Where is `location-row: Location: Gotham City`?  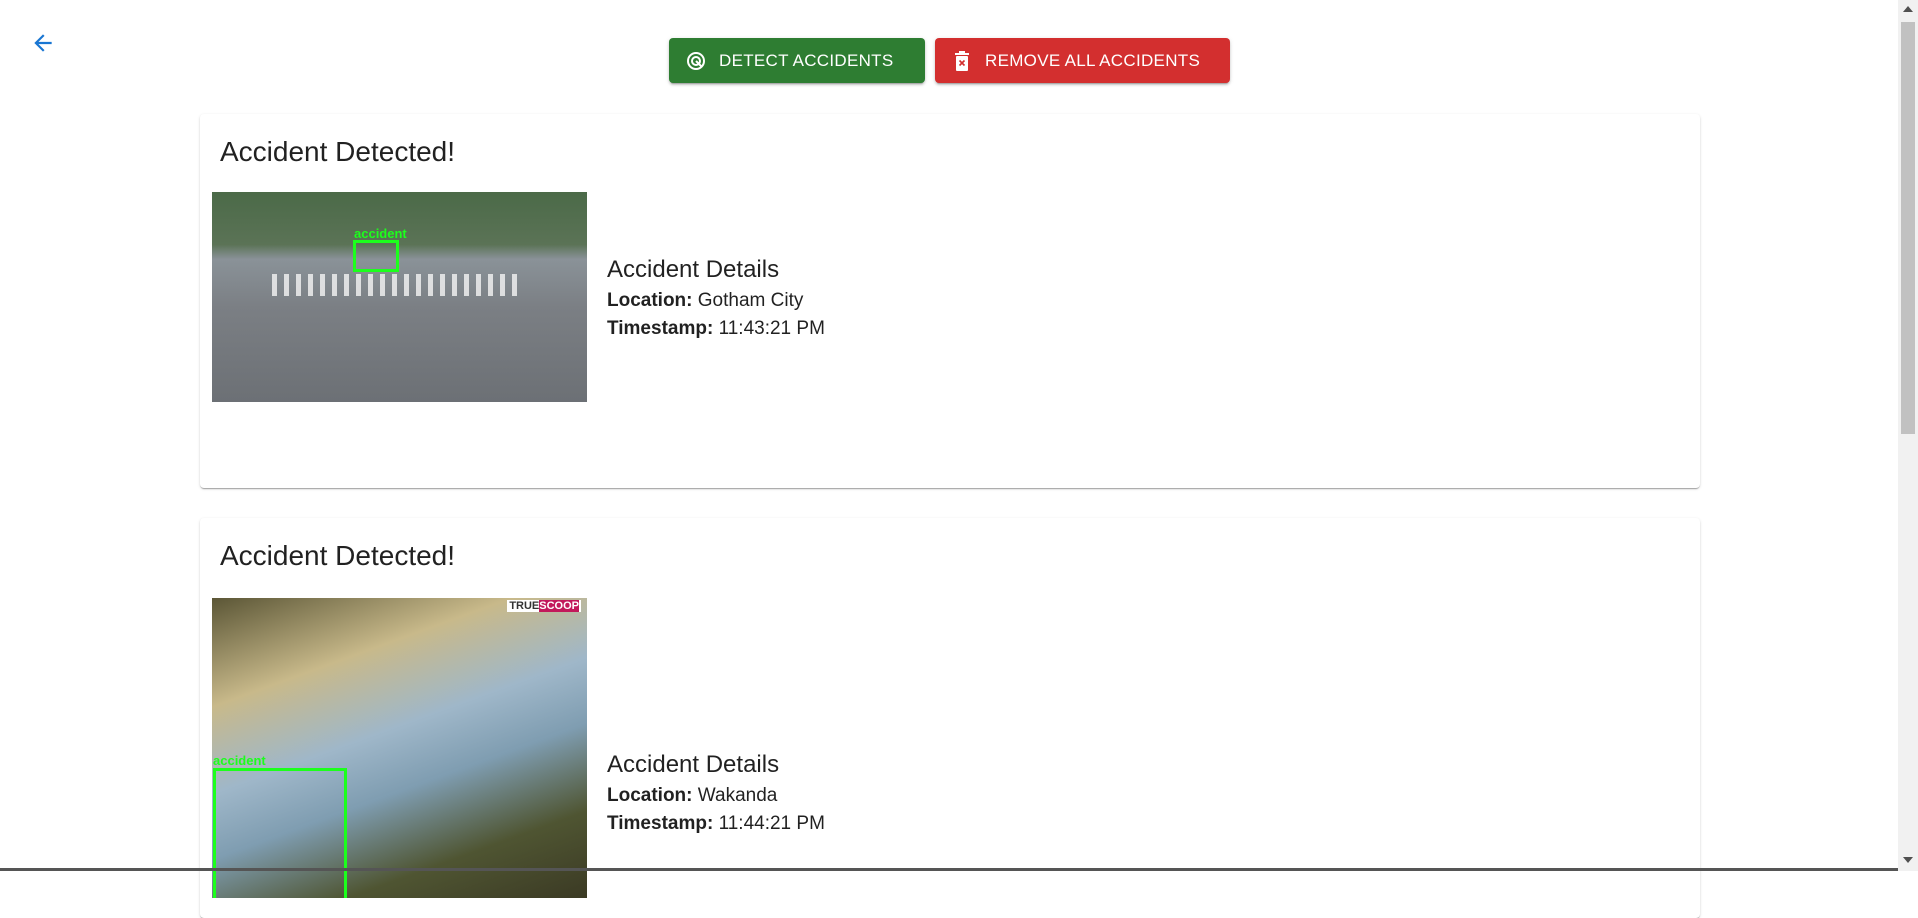 location-row: Location: Gotham City is located at coordinates (716, 301).